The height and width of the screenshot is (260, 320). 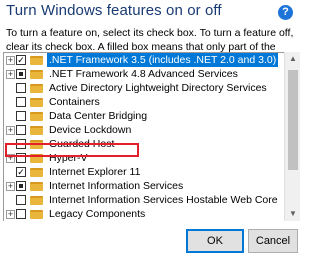 What do you see at coordinates (116, 186) in the screenshot?
I see `feature-label: Internet Information Services` at bounding box center [116, 186].